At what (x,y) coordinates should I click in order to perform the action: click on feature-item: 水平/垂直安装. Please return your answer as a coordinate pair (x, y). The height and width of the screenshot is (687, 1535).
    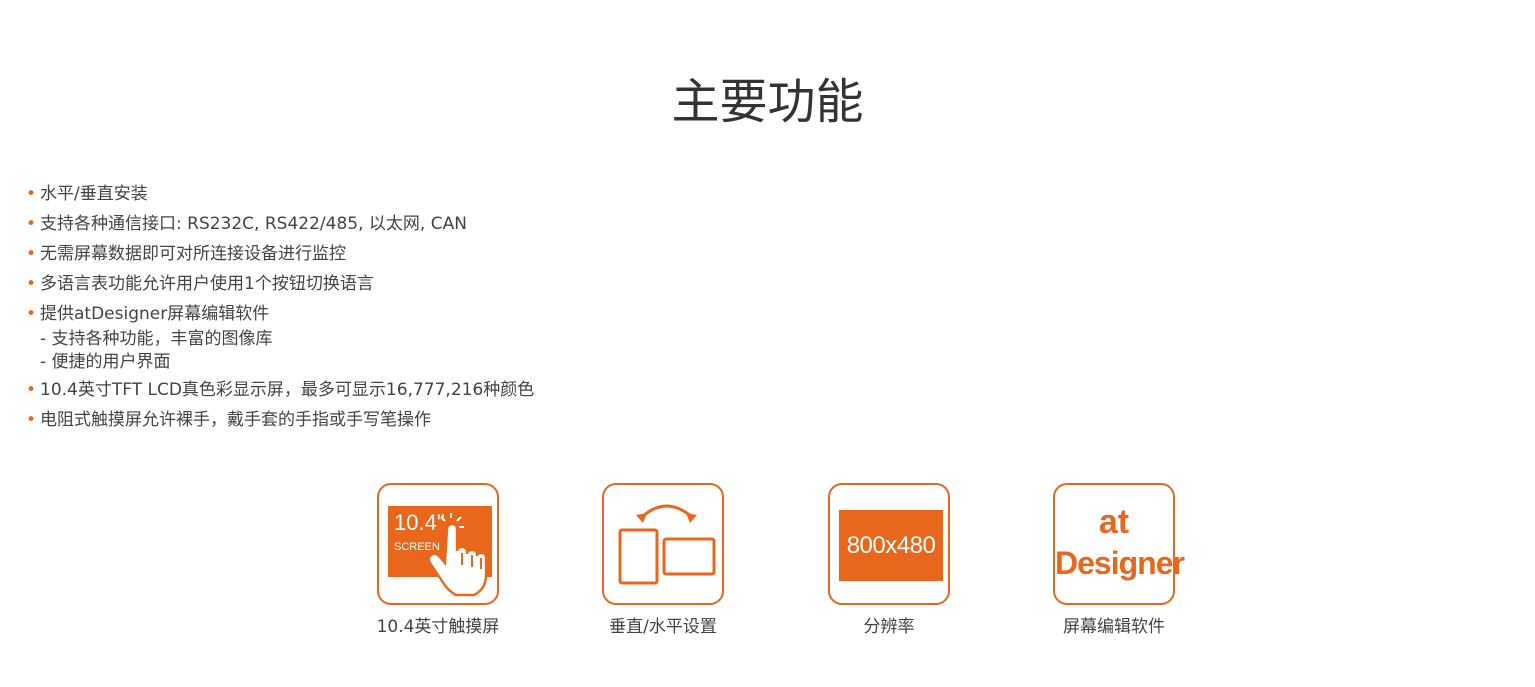
    Looking at the image, I should click on (280, 194).